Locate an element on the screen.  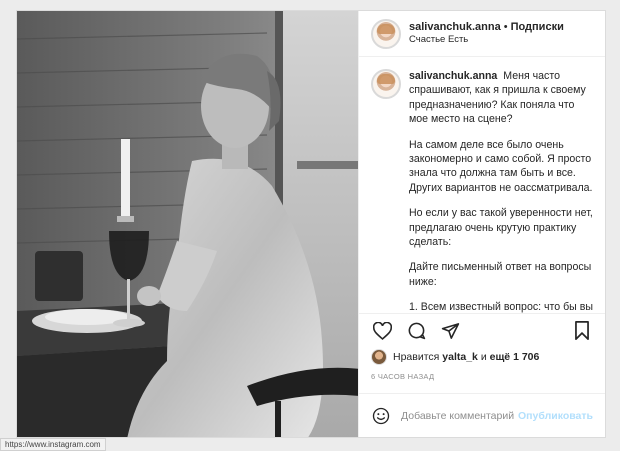
liker-avatar is located at coordinates (379, 357).